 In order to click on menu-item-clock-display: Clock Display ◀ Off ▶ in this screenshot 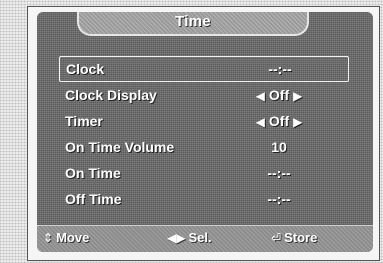, I will do `click(204, 95)`.